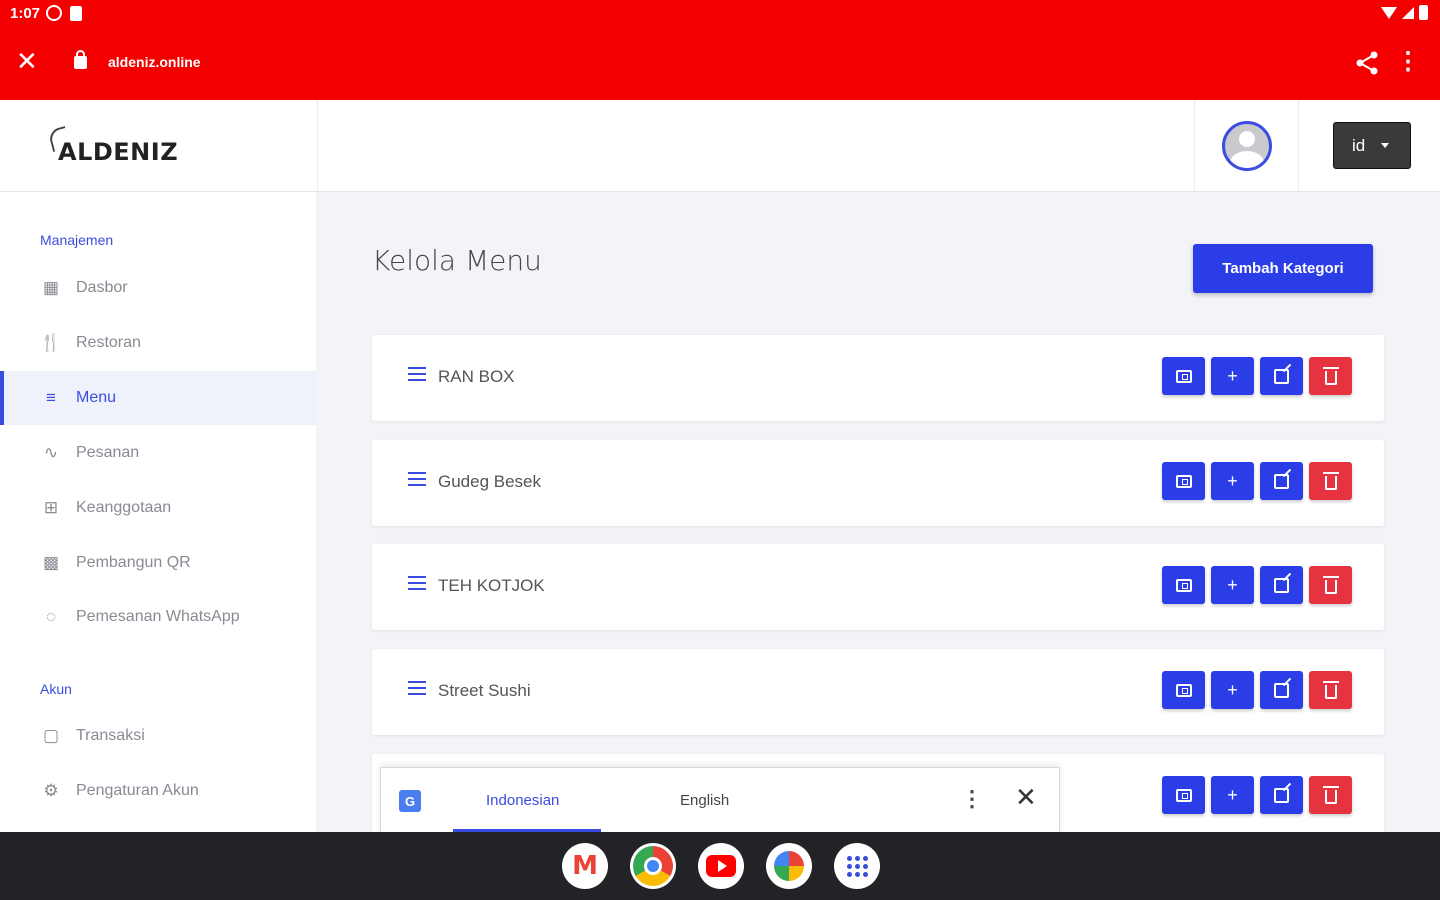 Image resolution: width=1440 pixels, height=900 pixels. Describe the element at coordinates (108, 452) in the screenshot. I see `sidebar-item-label: Pesanan` at that location.